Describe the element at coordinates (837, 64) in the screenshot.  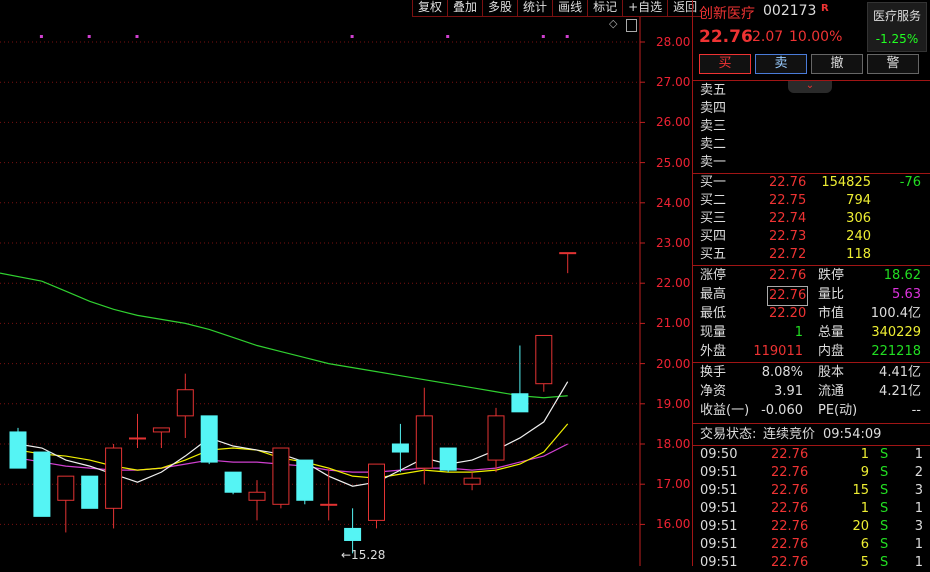
I see `cancel-order-button: 撤` at that location.